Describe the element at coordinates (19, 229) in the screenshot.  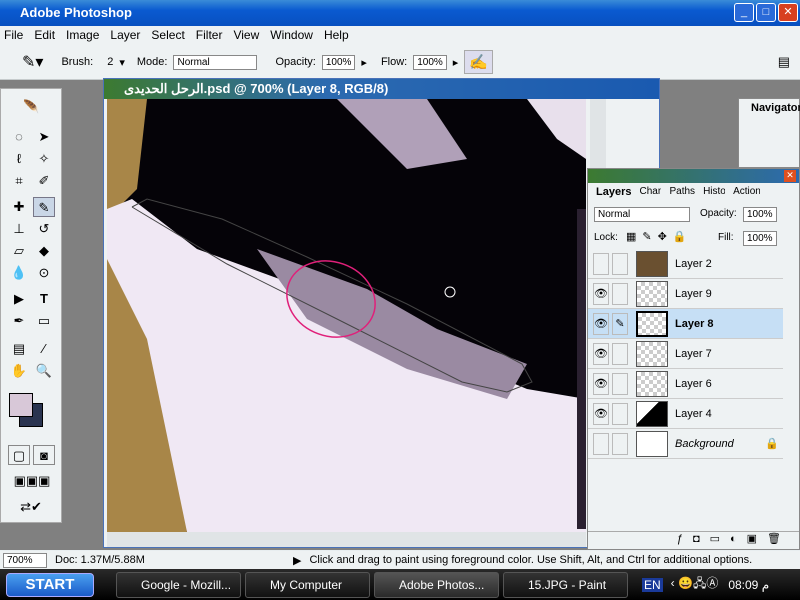
I see `clone-stamp-icon: ⊥` at that location.